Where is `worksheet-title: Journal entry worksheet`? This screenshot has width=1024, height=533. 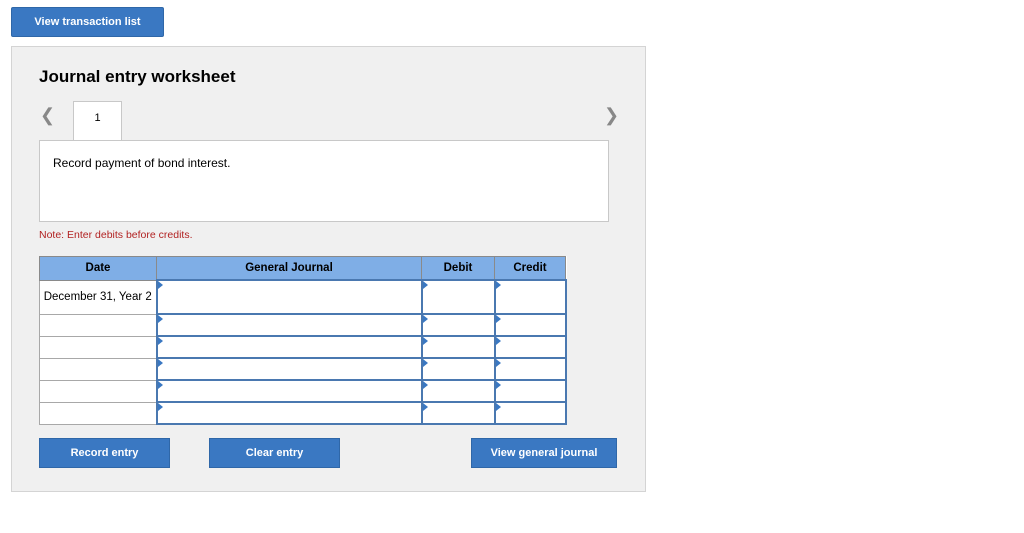 worksheet-title: Journal entry worksheet is located at coordinates (137, 76).